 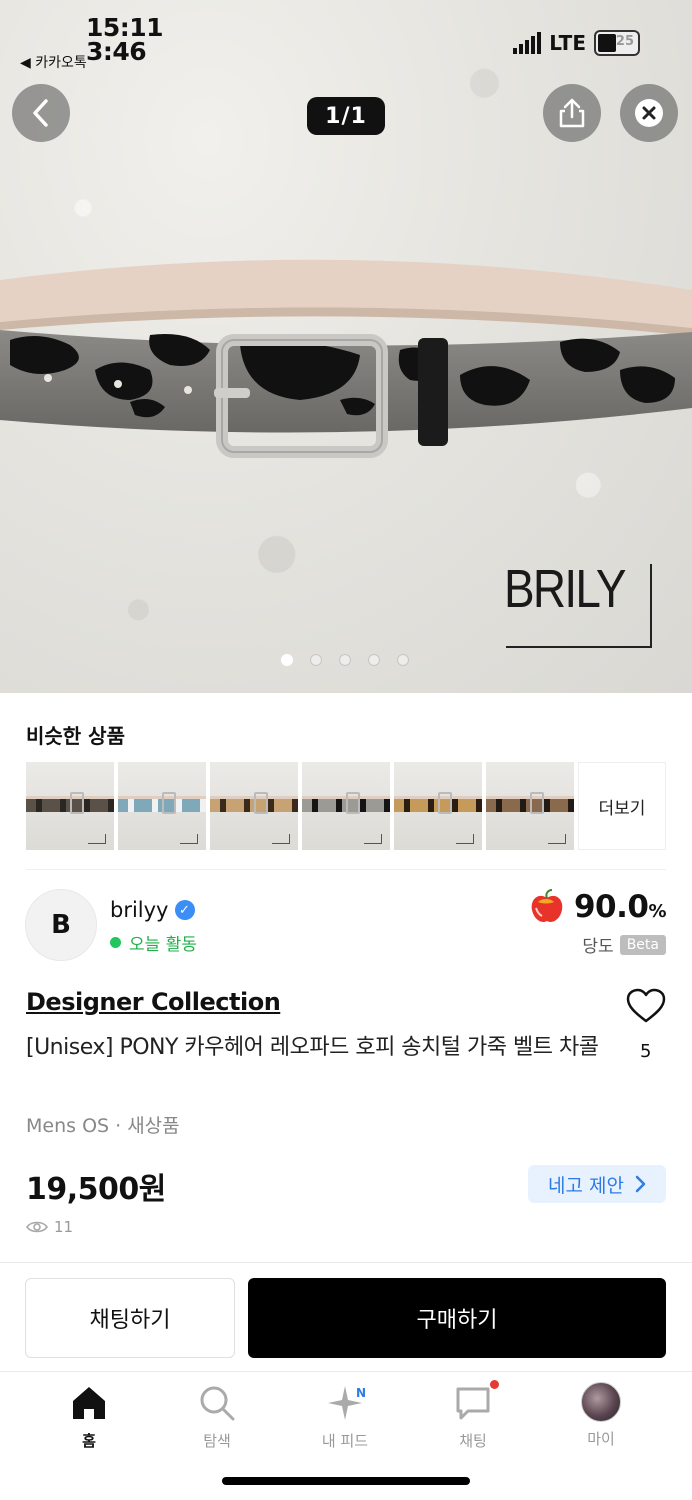 I want to click on close-button, so click(x=649, y=113).